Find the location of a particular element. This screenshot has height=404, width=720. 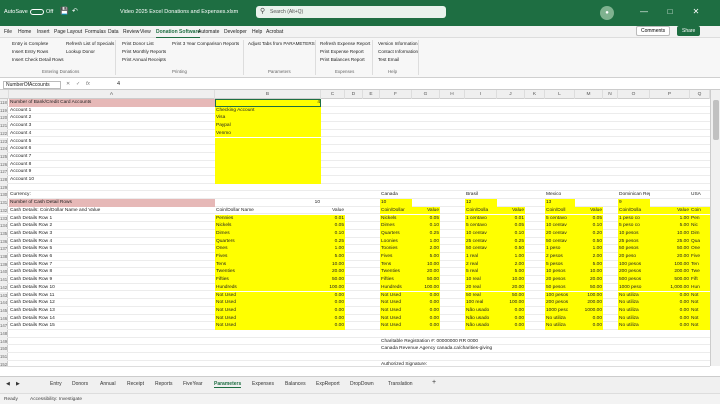

cell-j143: 50.00 is located at coordinates (511, 295).